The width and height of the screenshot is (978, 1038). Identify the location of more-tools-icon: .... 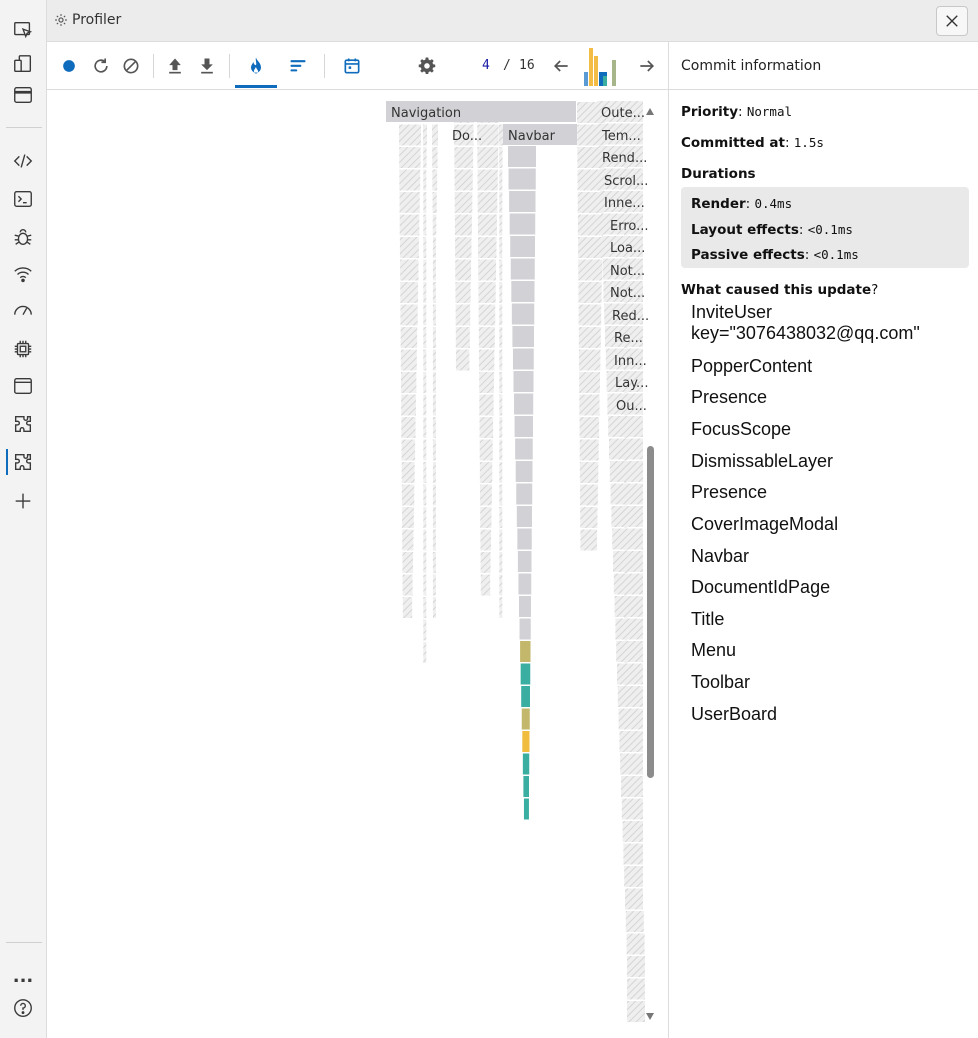
(23, 976).